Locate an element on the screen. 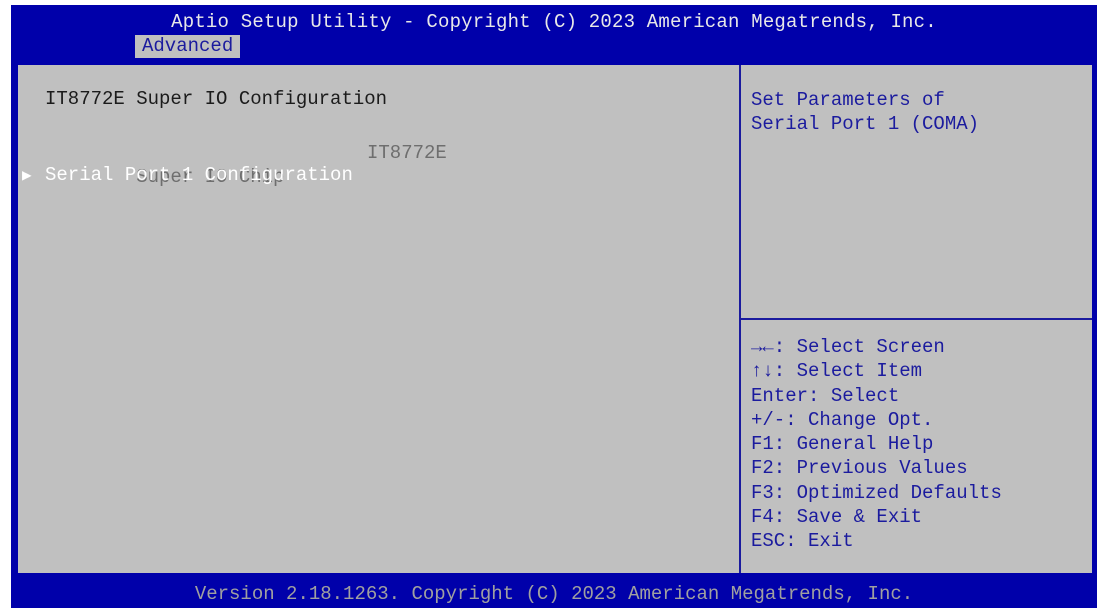  help-divider is located at coordinates (916, 319).